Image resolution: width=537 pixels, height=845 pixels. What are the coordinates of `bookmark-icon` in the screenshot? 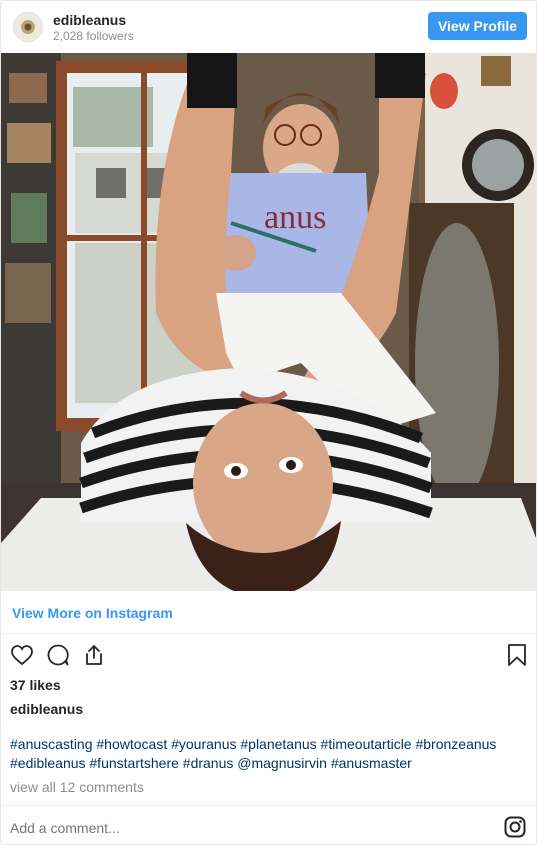 It's located at (517, 655).